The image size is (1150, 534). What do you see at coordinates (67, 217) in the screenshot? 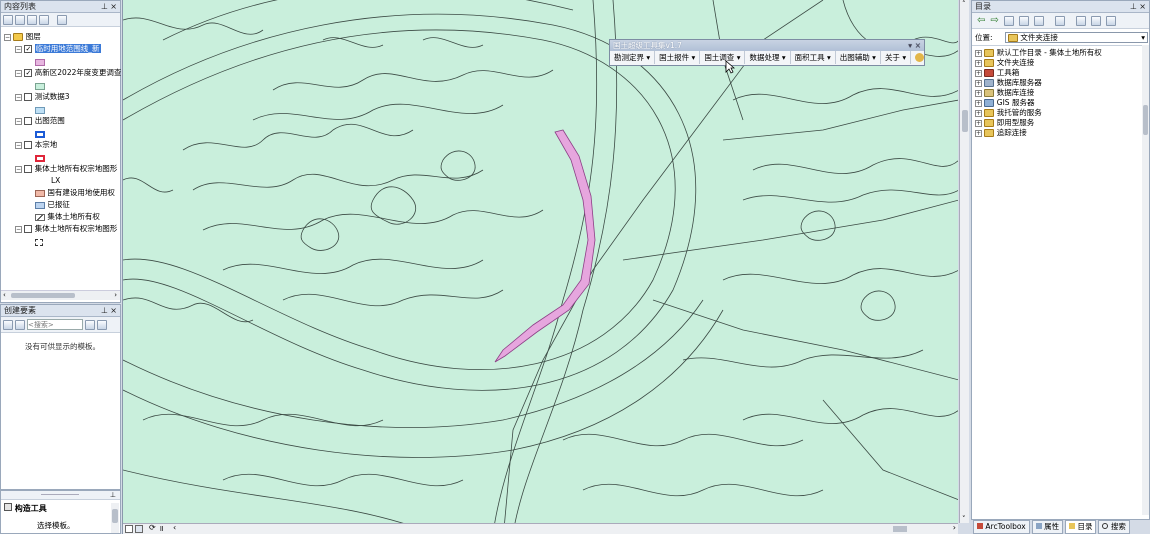
I see `class-row: 集体土地所有权` at bounding box center [67, 217].